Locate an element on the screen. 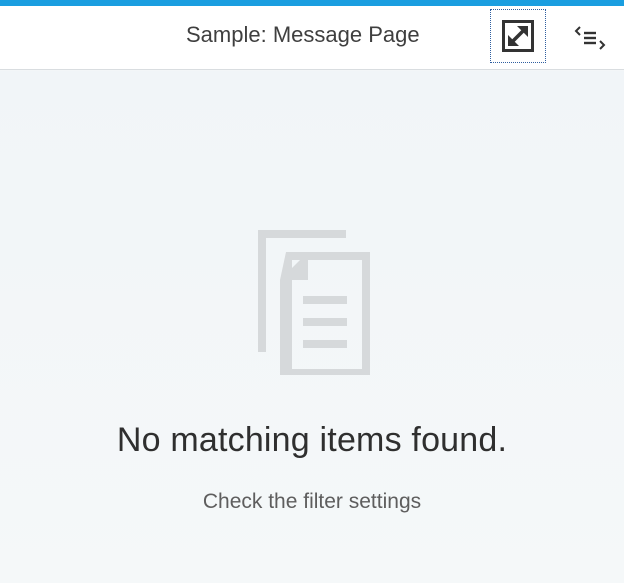 This screenshot has height=583, width=624. fullscreen-button is located at coordinates (518, 36).